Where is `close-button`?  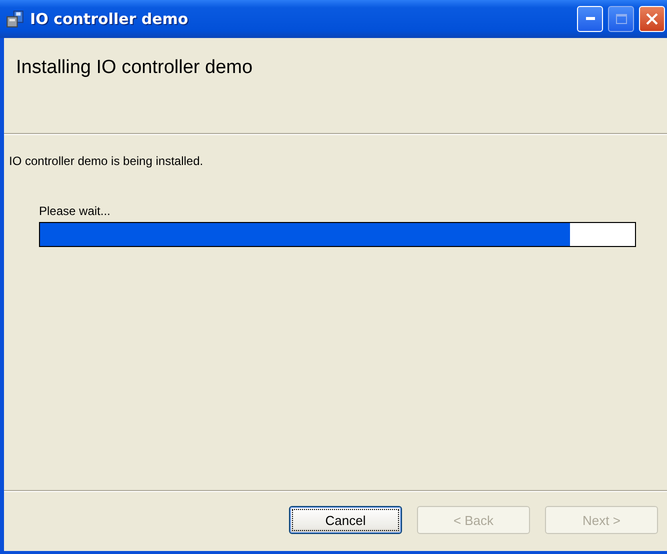
close-button is located at coordinates (652, 19).